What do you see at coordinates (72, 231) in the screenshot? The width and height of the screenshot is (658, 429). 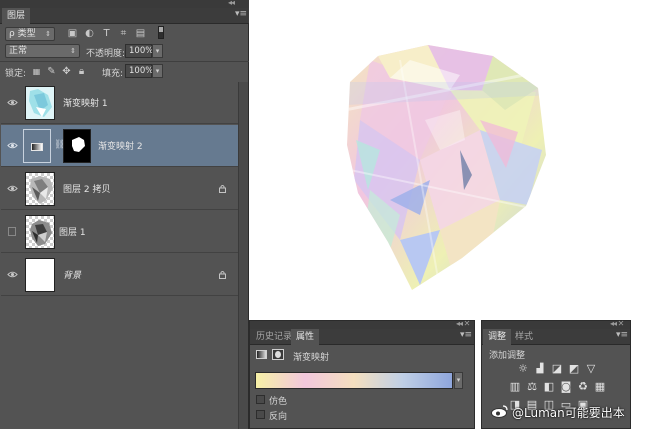 I see `layer-name: 图层 1` at bounding box center [72, 231].